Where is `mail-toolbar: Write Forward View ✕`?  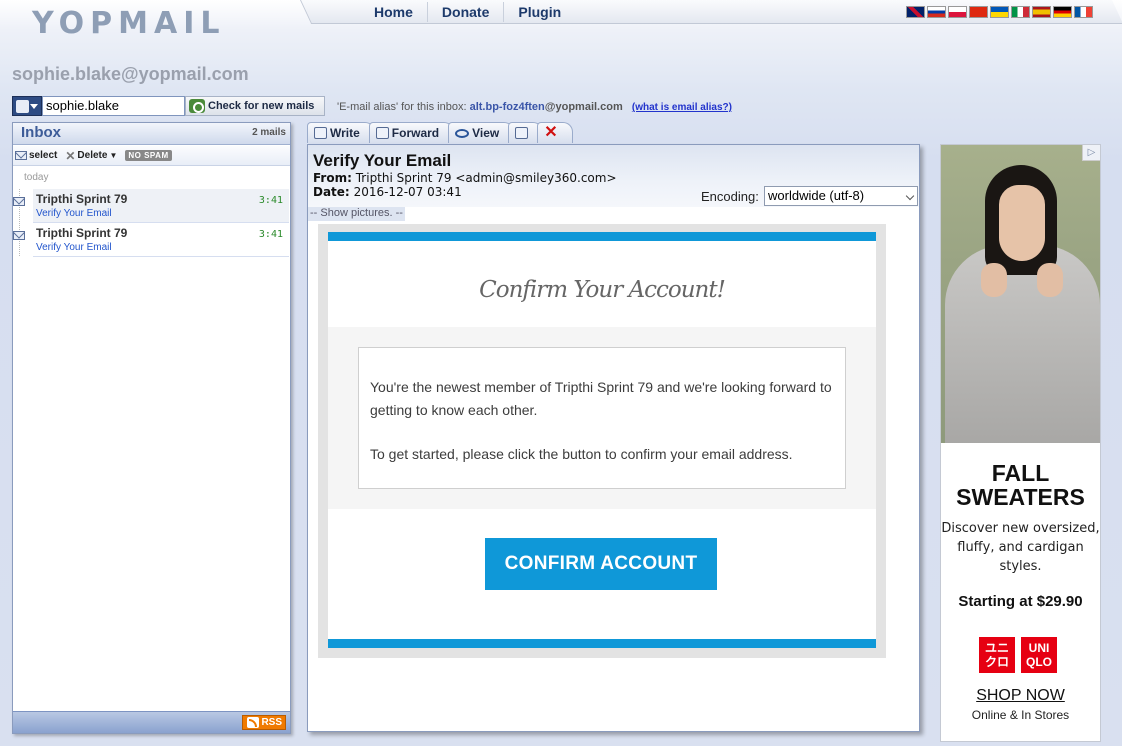
mail-toolbar: Write Forward View ✕ is located at coordinates (440, 132).